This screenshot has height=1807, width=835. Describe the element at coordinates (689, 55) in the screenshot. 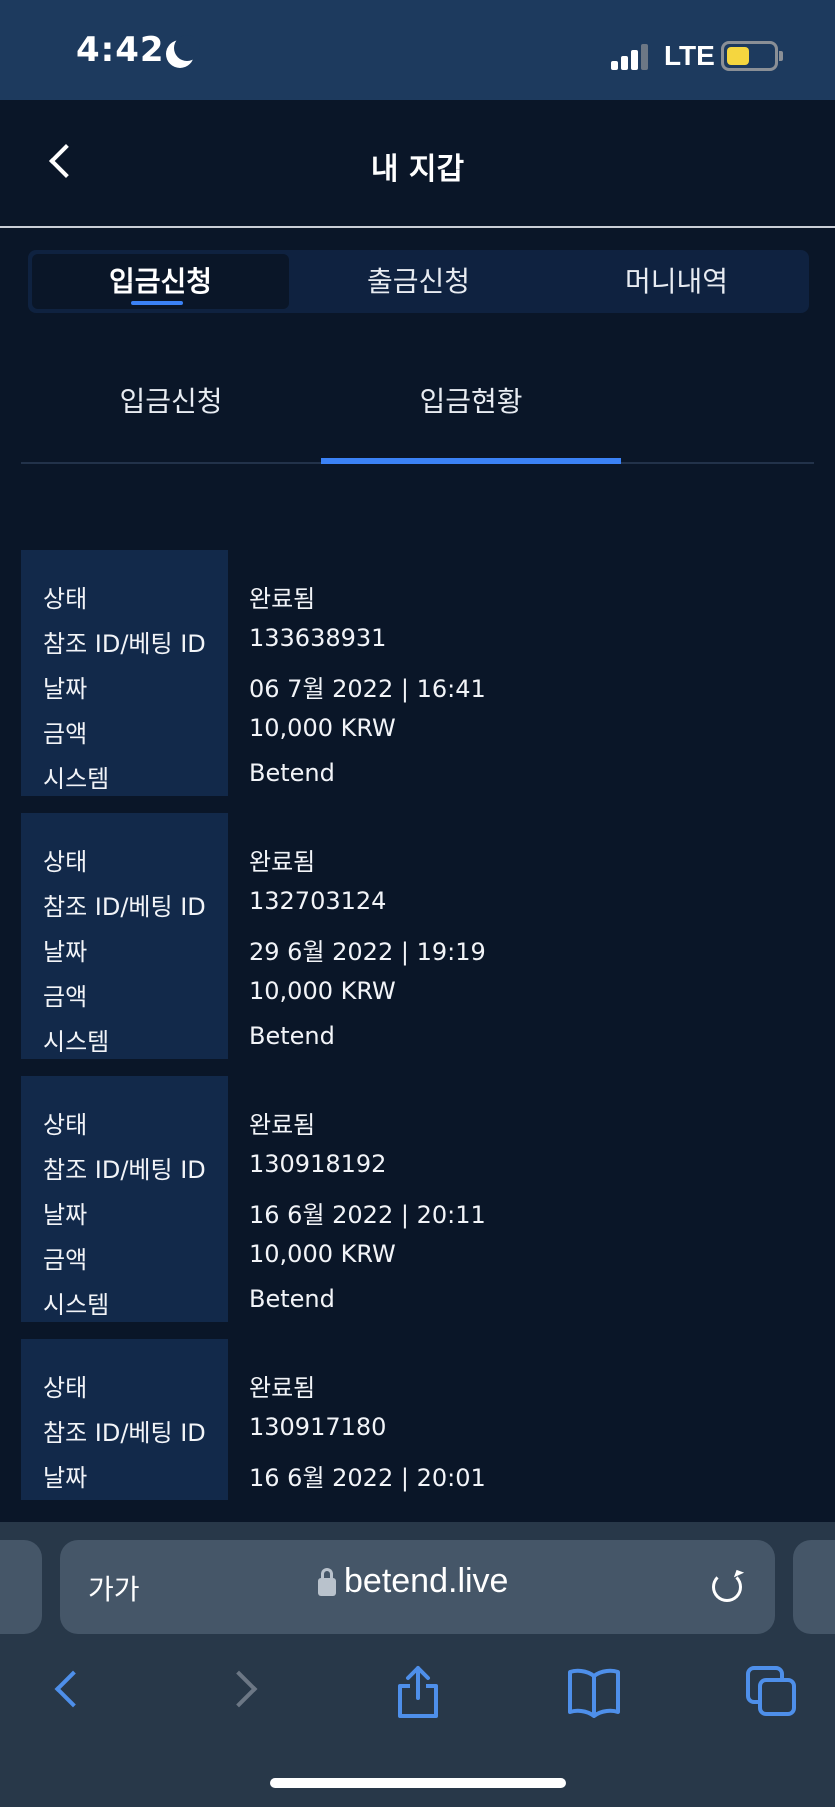

I see `network-label: LTE` at that location.